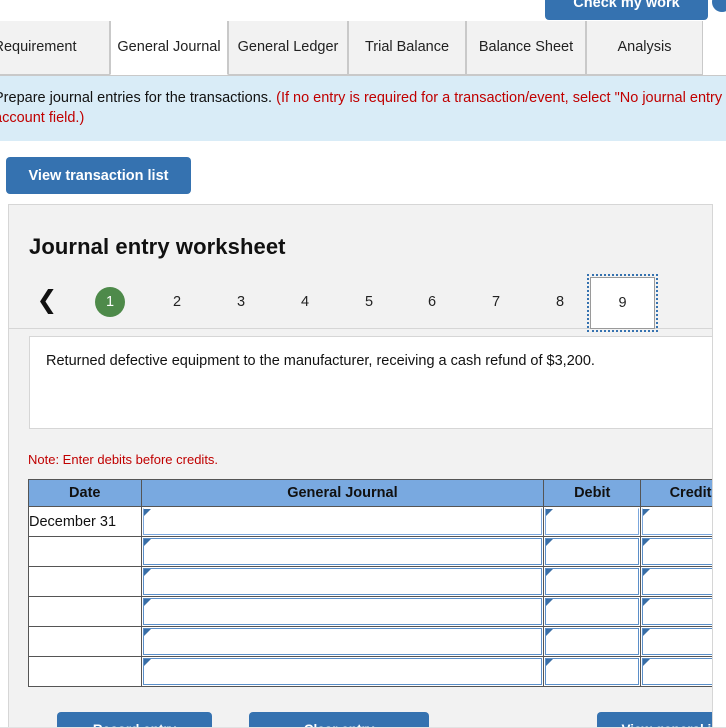  I want to click on table-header-row: Date General Journal Debit Credit, so click(370, 493).